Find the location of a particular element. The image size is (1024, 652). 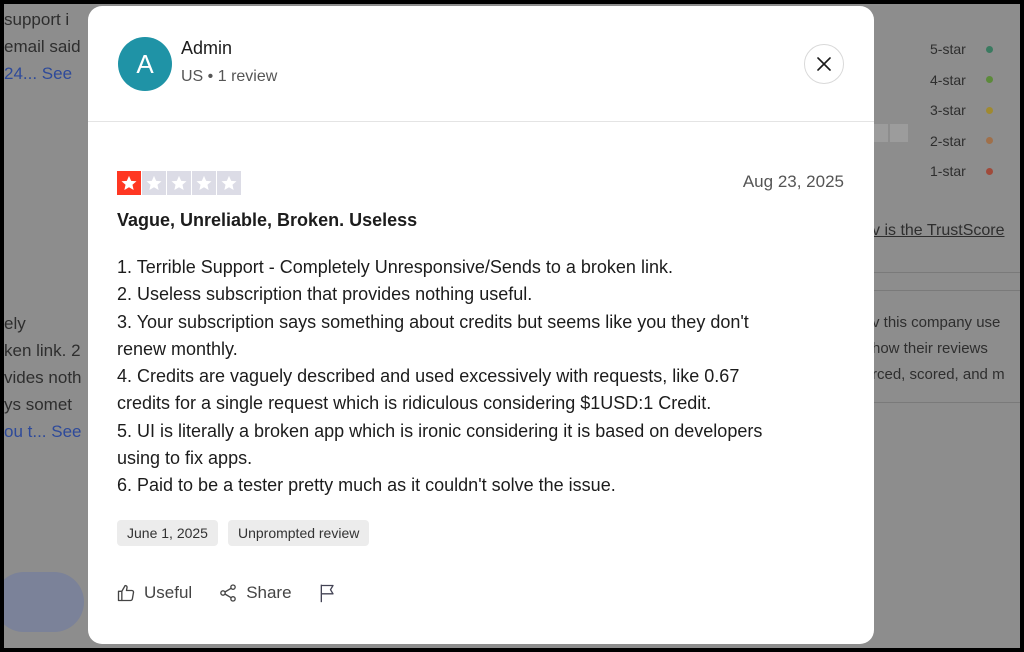

avatar: A is located at coordinates (145, 64).